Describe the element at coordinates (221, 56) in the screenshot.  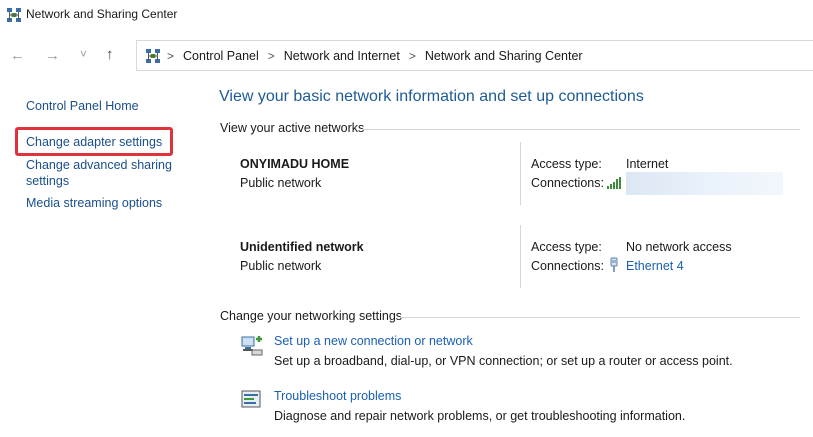
I see `breadcrumb-control-panel: Control Panel` at that location.